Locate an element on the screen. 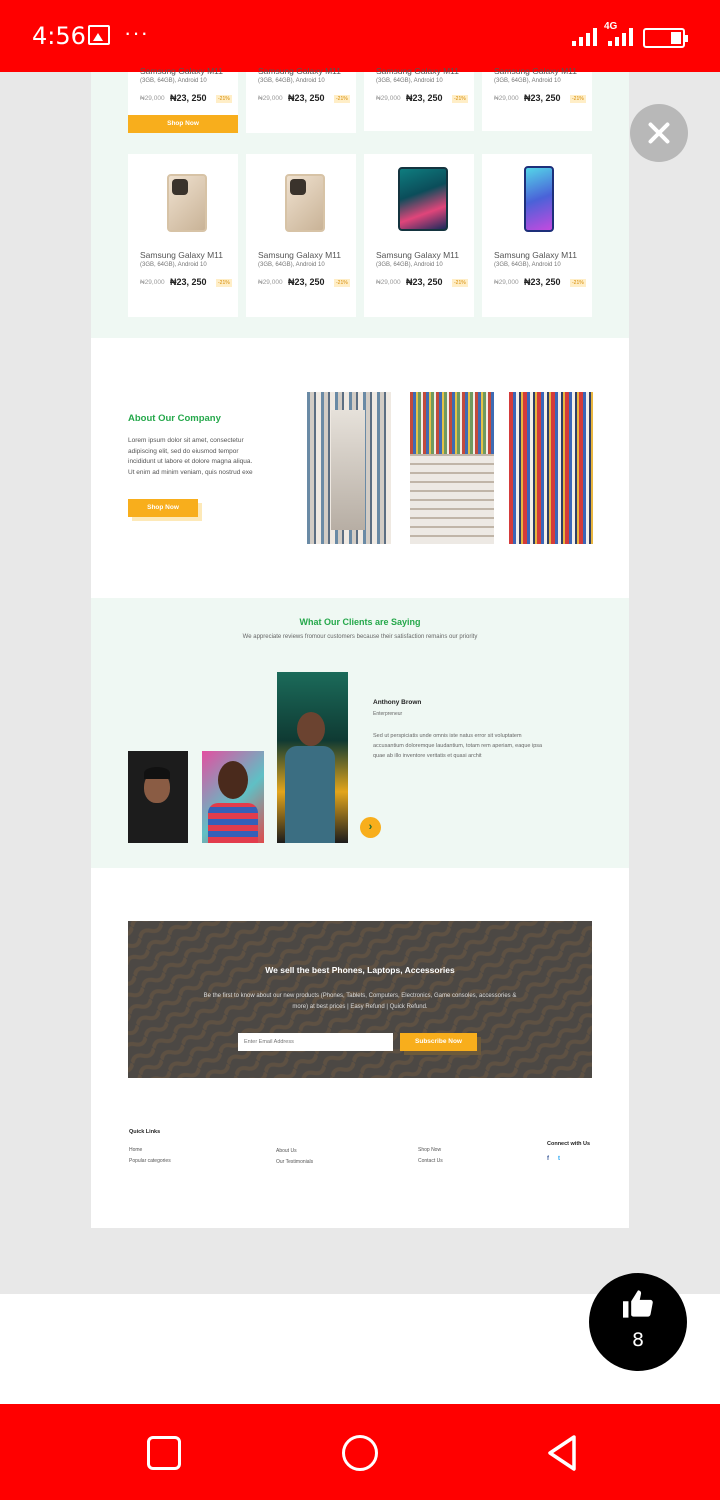 The image size is (720, 1500). footer-link-home: Home is located at coordinates (135, 1150).